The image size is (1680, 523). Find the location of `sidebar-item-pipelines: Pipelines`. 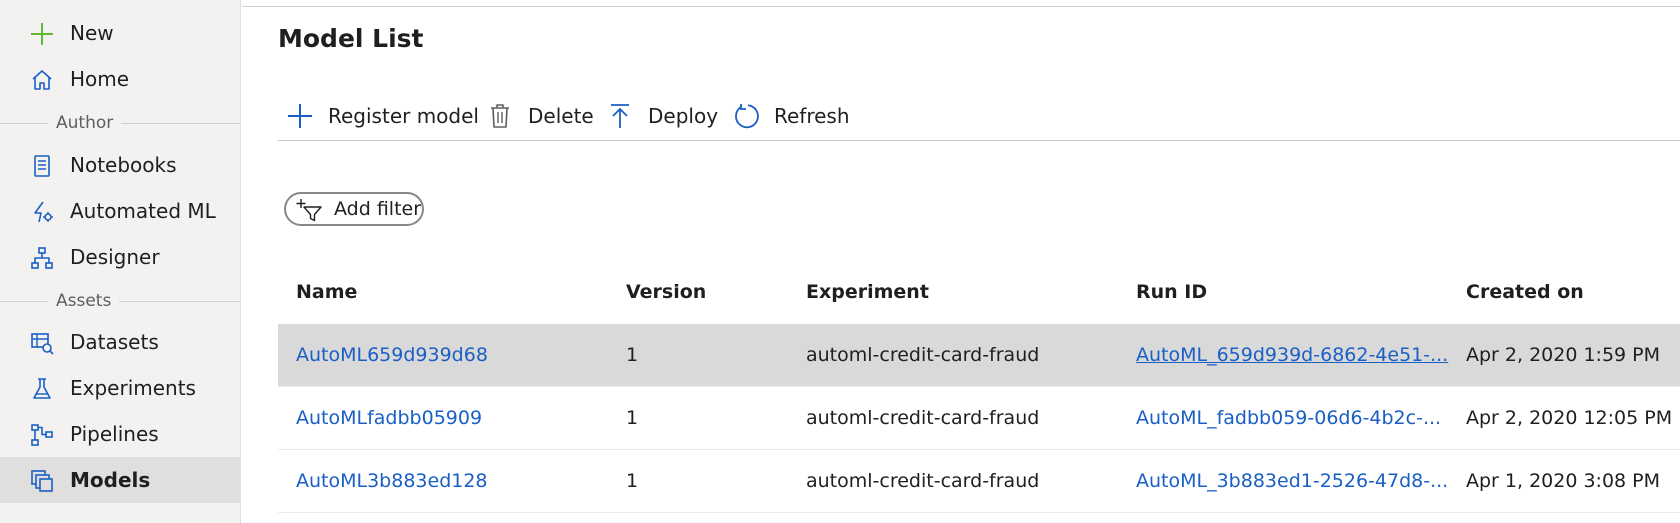

sidebar-item-pipelines: Pipelines is located at coordinates (120, 434).